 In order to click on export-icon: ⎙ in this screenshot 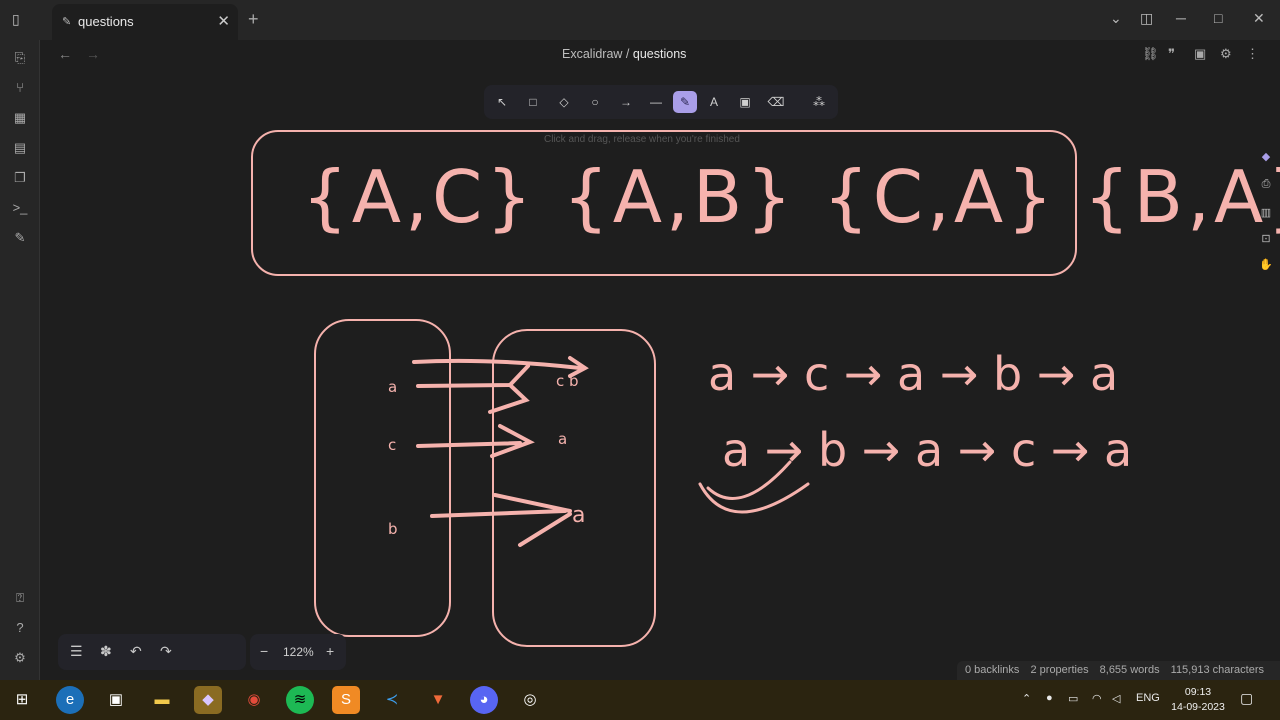, I will do `click(1266, 186)`.